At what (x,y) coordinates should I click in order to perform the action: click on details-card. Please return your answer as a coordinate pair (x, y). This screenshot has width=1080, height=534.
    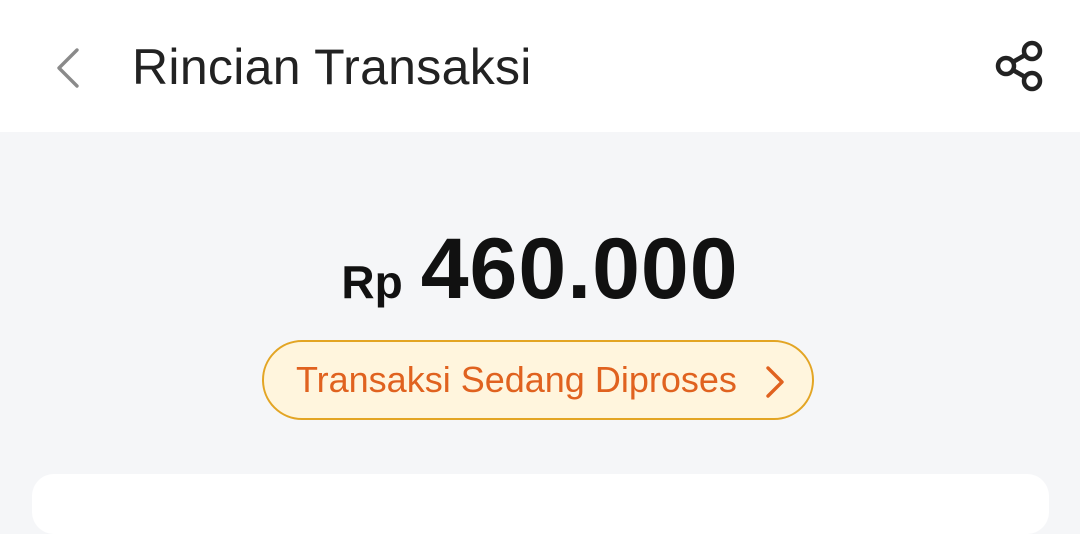
    Looking at the image, I should click on (540, 504).